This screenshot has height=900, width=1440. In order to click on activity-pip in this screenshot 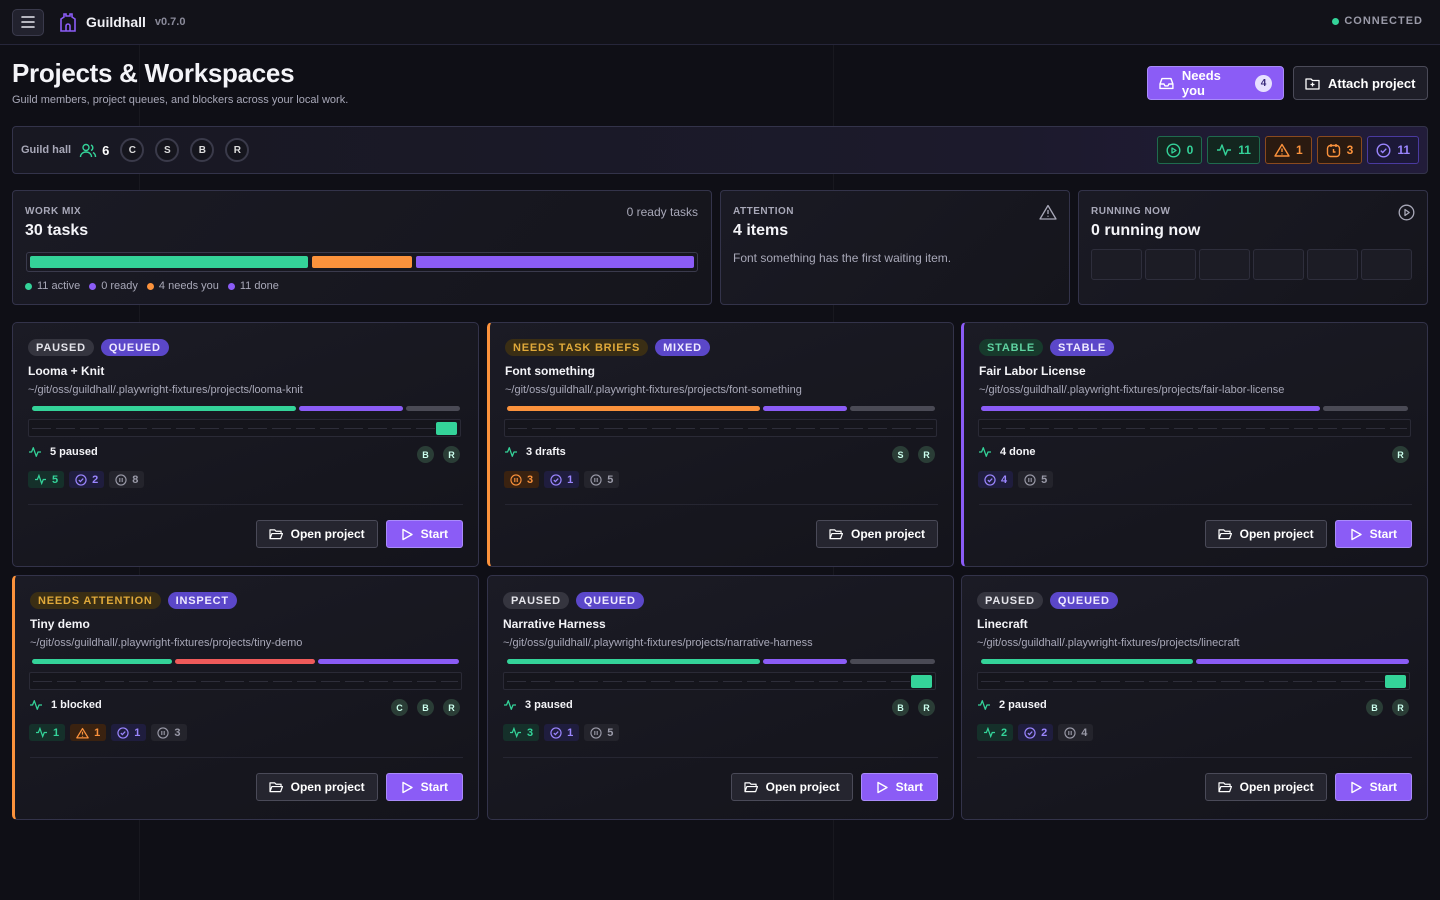, I will do `click(1395, 681)`.